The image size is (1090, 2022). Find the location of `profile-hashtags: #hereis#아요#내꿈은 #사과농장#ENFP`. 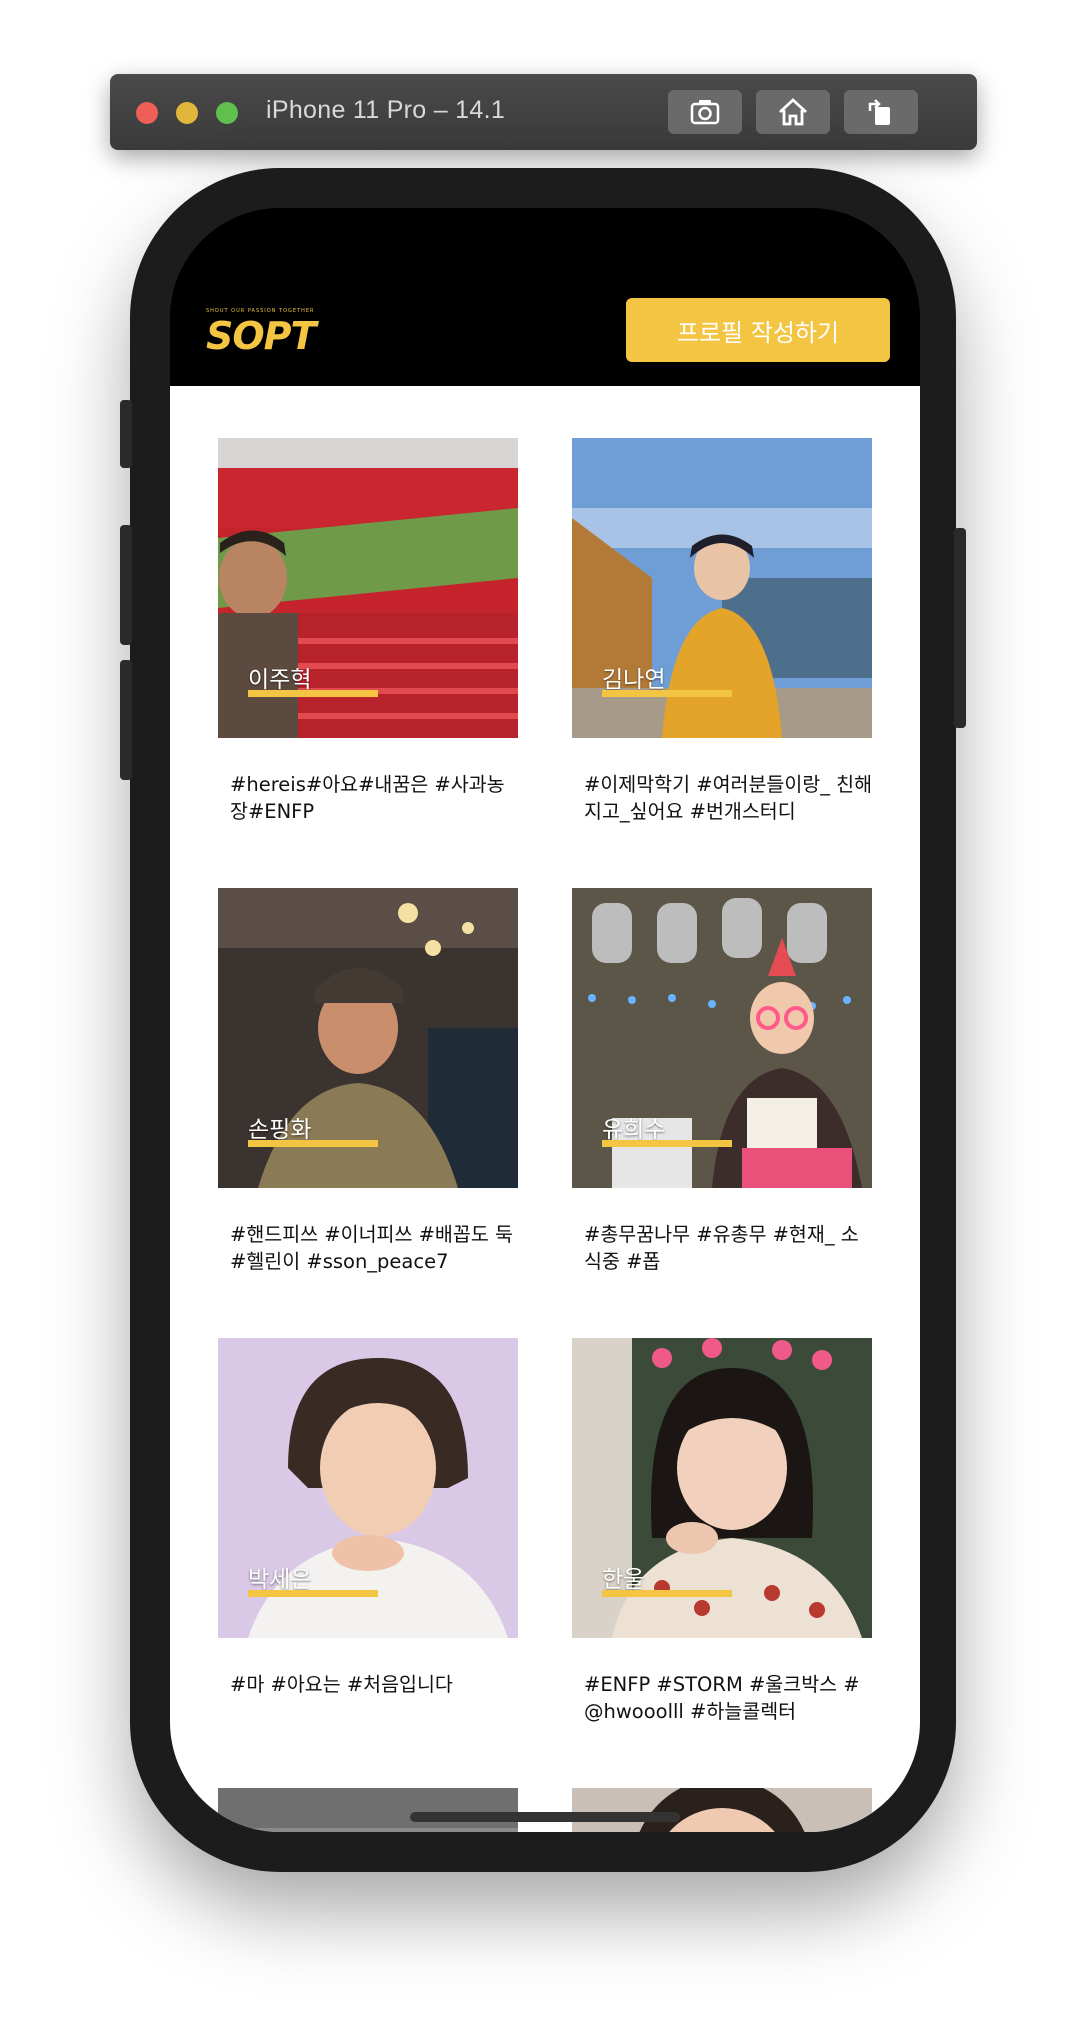

profile-hashtags: #hereis#아요#내꿈은 #사과농장#ENFP is located at coordinates (367, 798).